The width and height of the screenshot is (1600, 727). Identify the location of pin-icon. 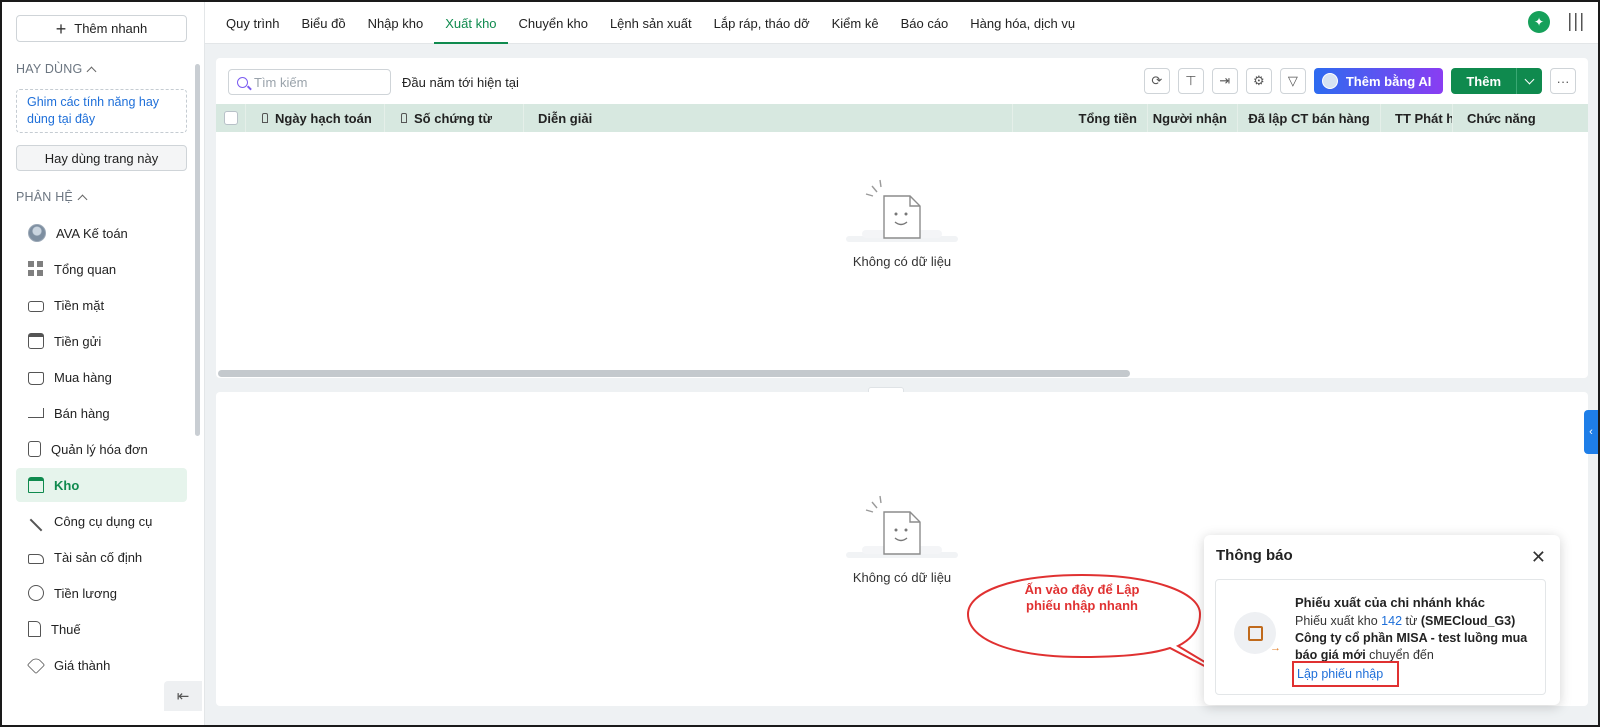
(265, 118).